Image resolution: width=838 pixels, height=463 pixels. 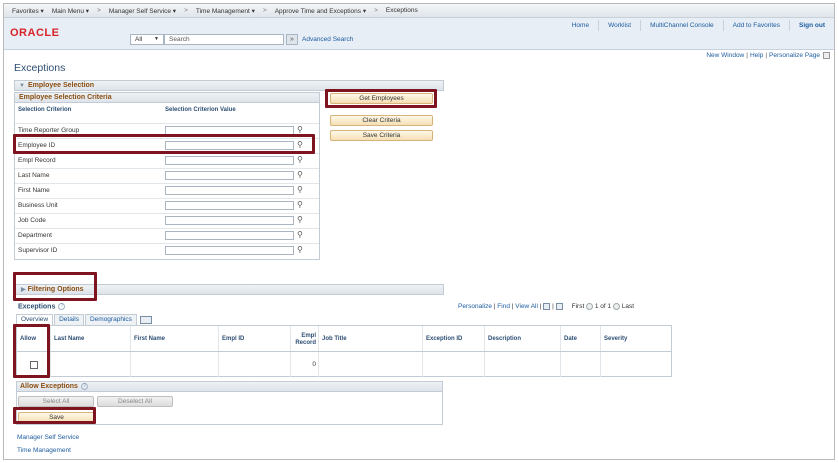 I want to click on next-row-icon, so click(x=616, y=306).